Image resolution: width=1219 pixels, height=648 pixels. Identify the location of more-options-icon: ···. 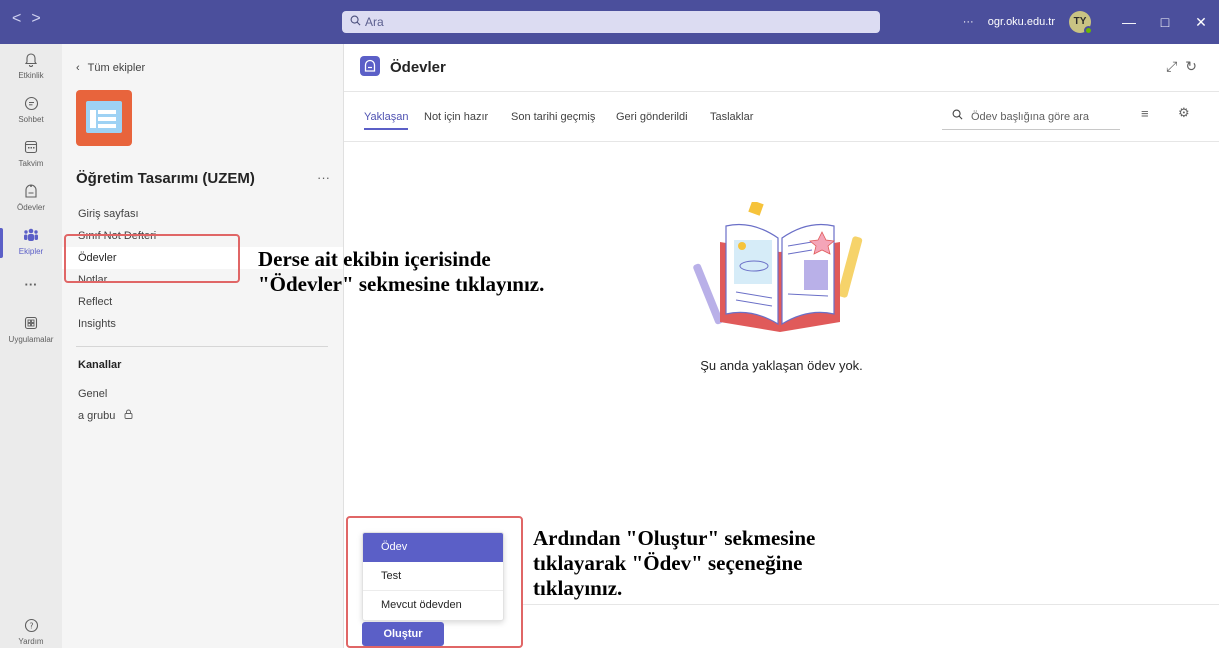
(968, 22).